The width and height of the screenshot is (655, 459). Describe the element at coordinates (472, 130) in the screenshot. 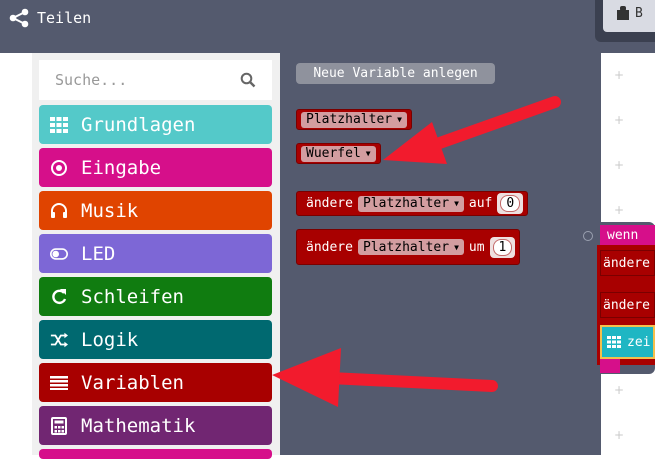

I see `arrow-to-wuerfel` at that location.